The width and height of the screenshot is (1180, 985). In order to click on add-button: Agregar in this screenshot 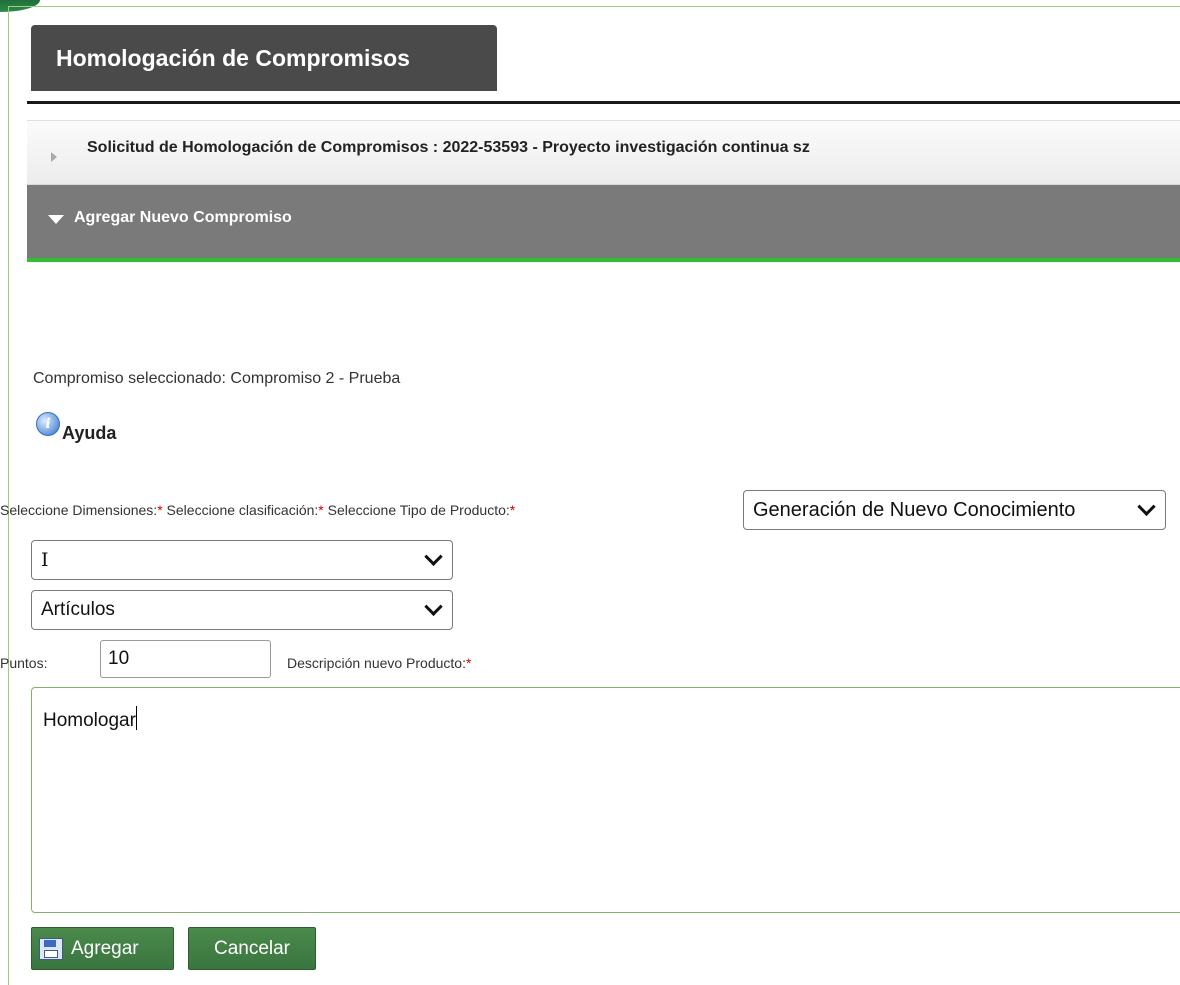, I will do `click(102, 948)`.